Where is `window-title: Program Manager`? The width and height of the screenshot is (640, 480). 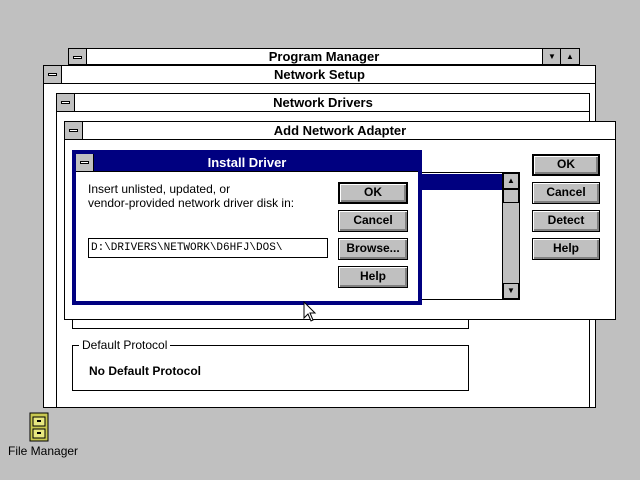
window-title: Program Manager is located at coordinates (324, 56).